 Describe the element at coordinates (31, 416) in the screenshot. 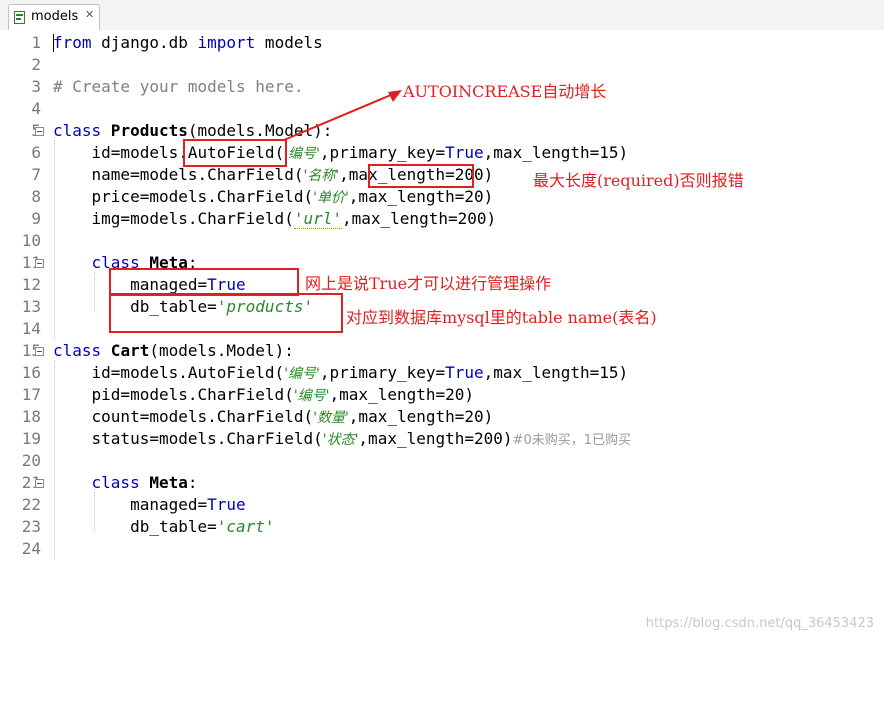

I see `line-number: 18` at that location.